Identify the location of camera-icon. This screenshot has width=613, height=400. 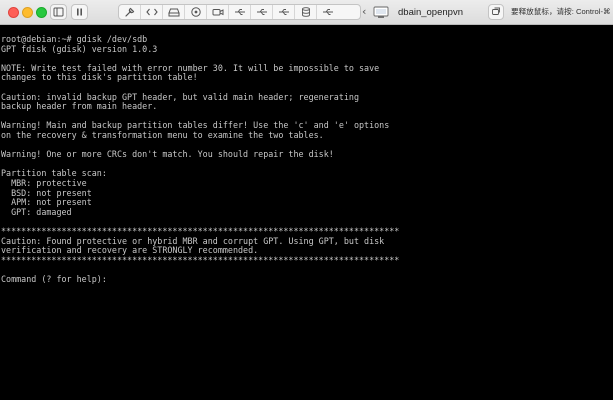
(218, 12).